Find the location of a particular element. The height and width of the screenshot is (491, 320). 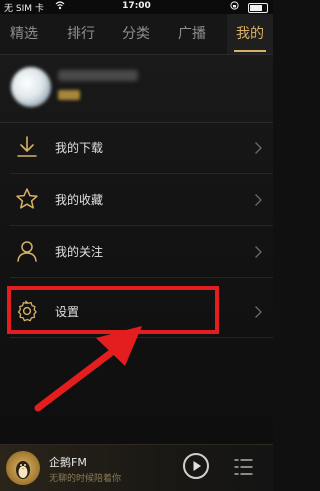

play-icon is located at coordinates (197, 466).